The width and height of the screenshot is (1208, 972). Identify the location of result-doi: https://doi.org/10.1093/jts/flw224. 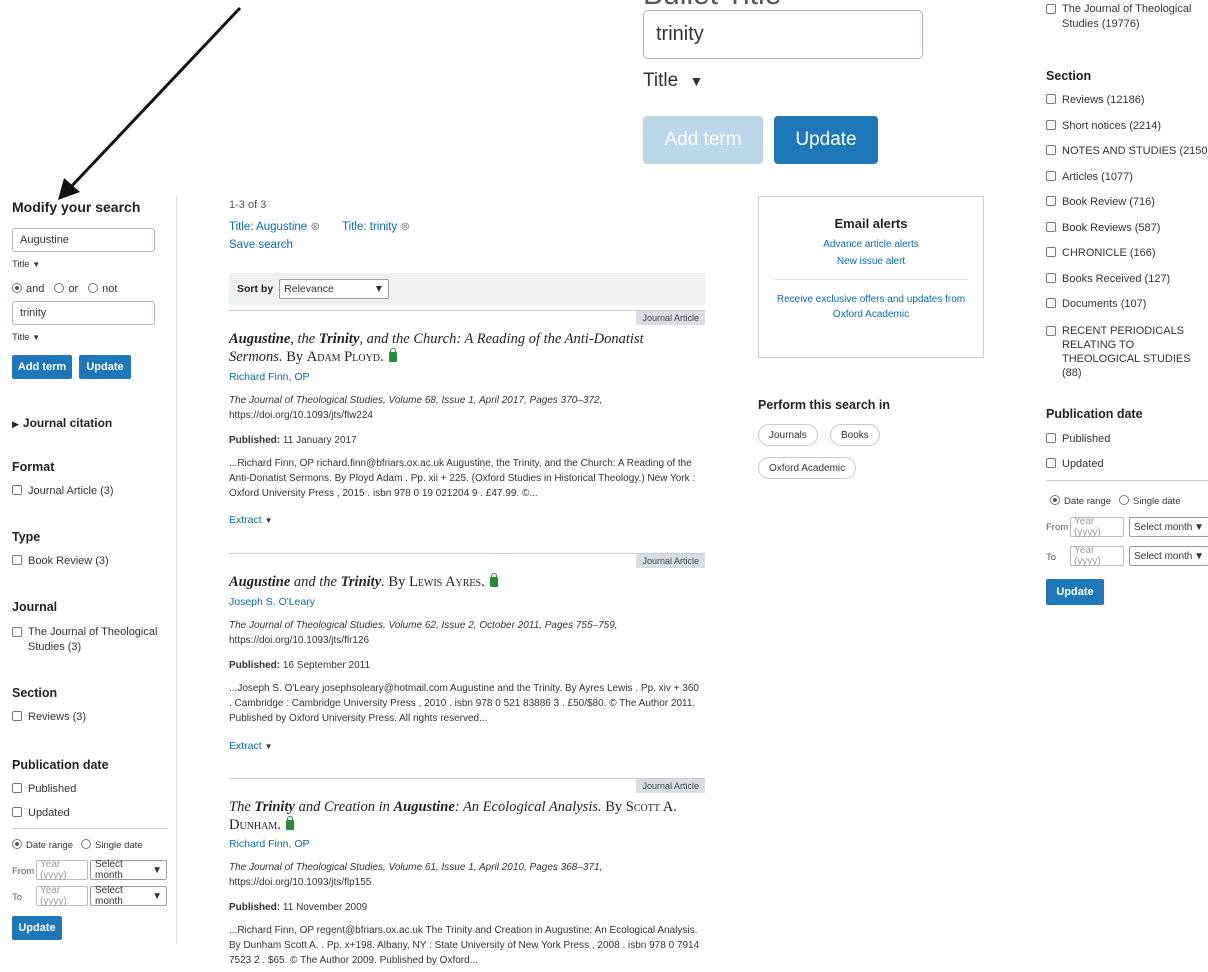
(301, 415).